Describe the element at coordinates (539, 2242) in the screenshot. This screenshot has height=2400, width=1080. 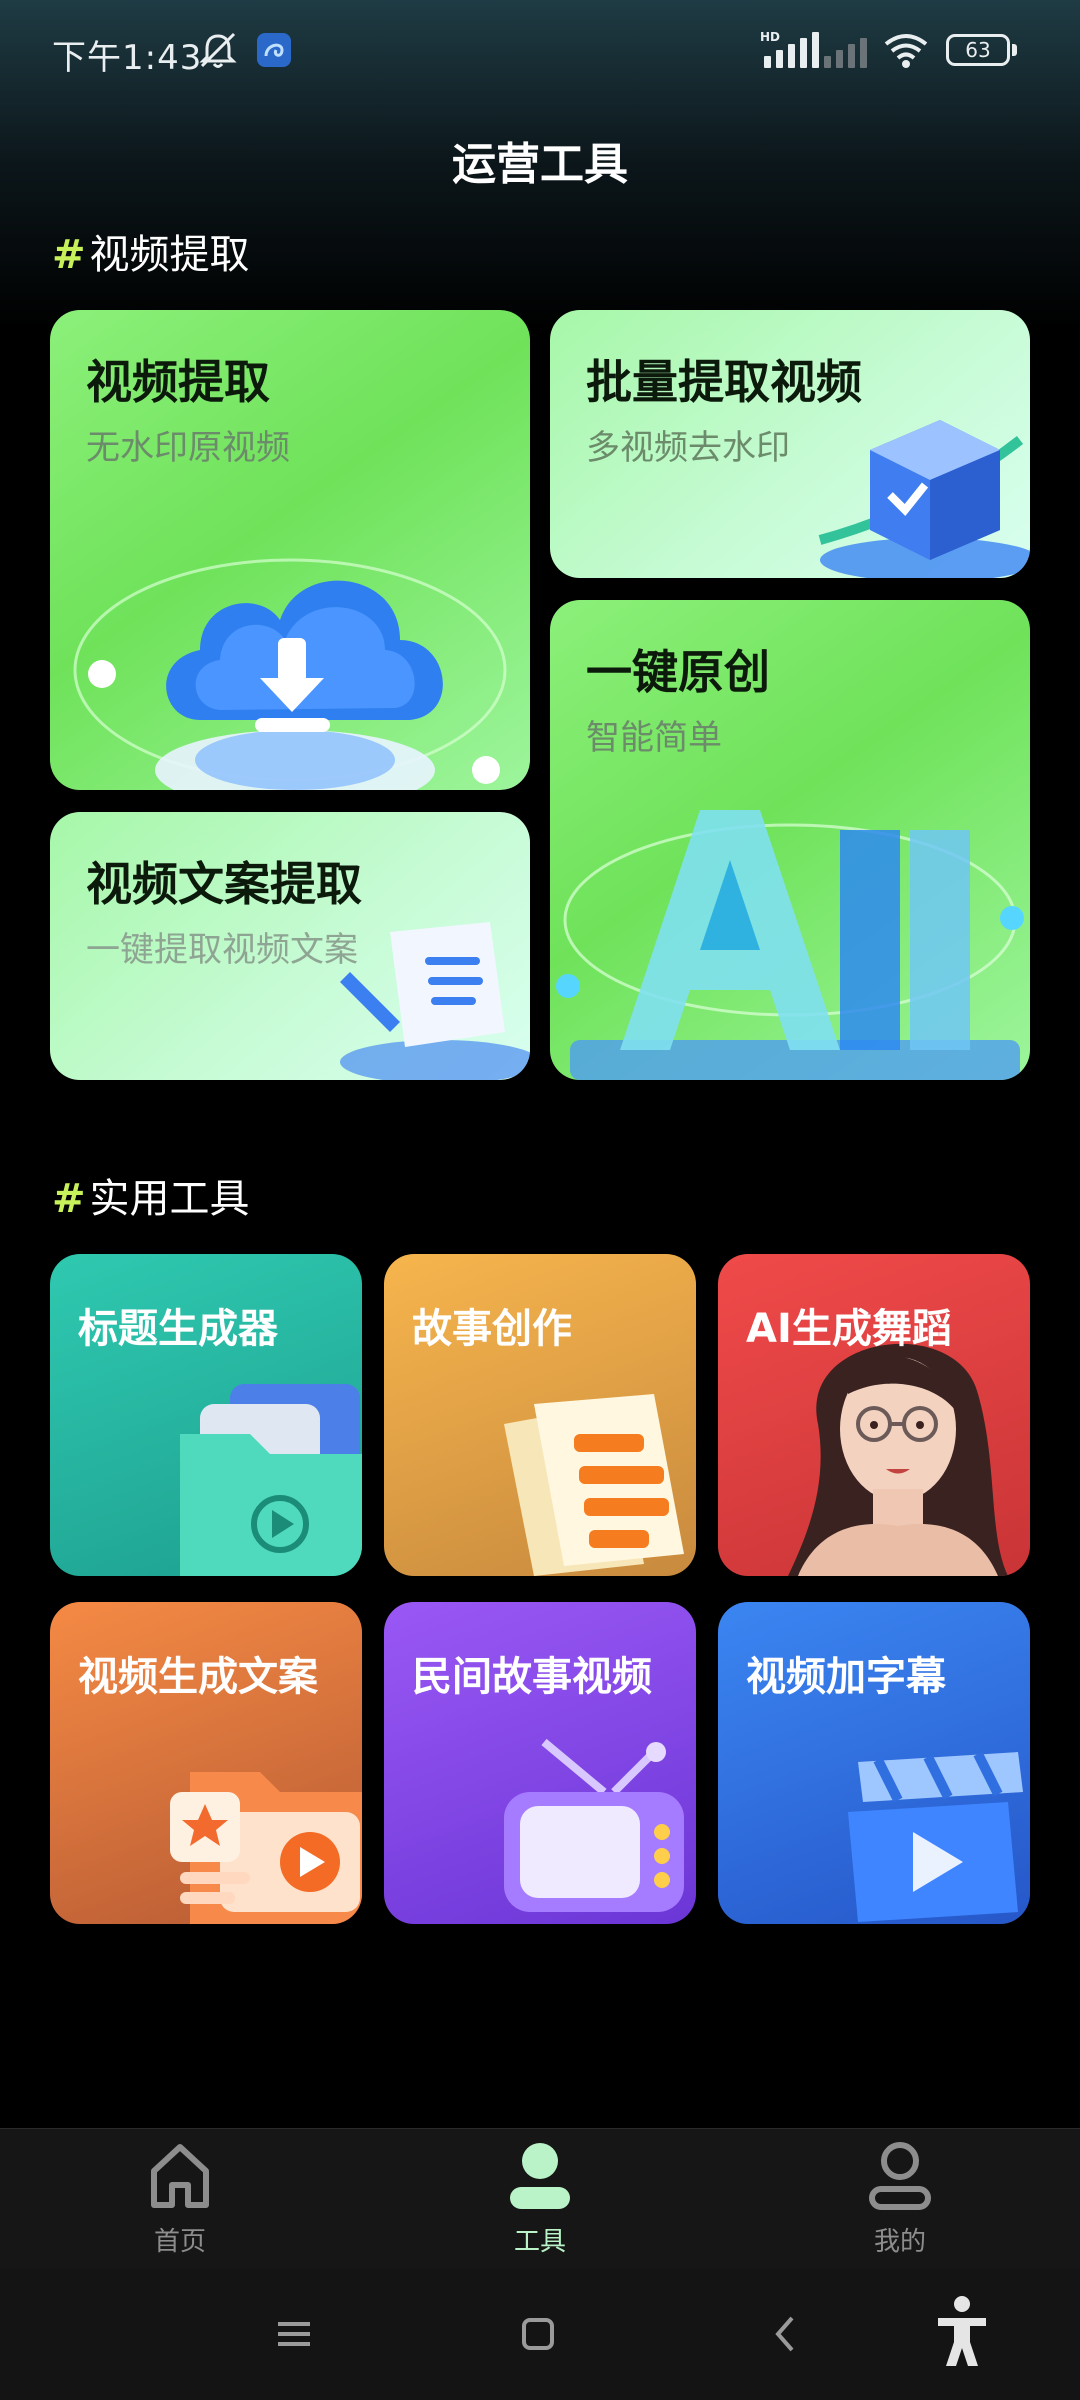
I see `nav-label: 工具` at that location.